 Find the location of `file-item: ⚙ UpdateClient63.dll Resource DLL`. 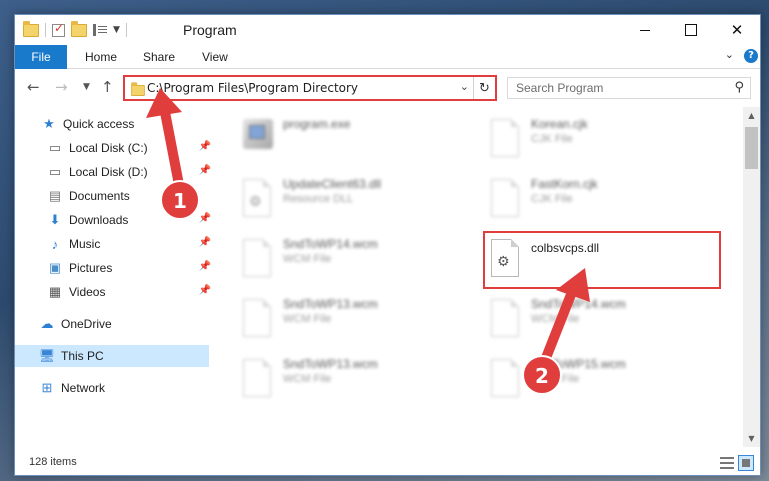

file-item: ⚙ UpdateClient63.dll Resource DLL is located at coordinates (340, 196).